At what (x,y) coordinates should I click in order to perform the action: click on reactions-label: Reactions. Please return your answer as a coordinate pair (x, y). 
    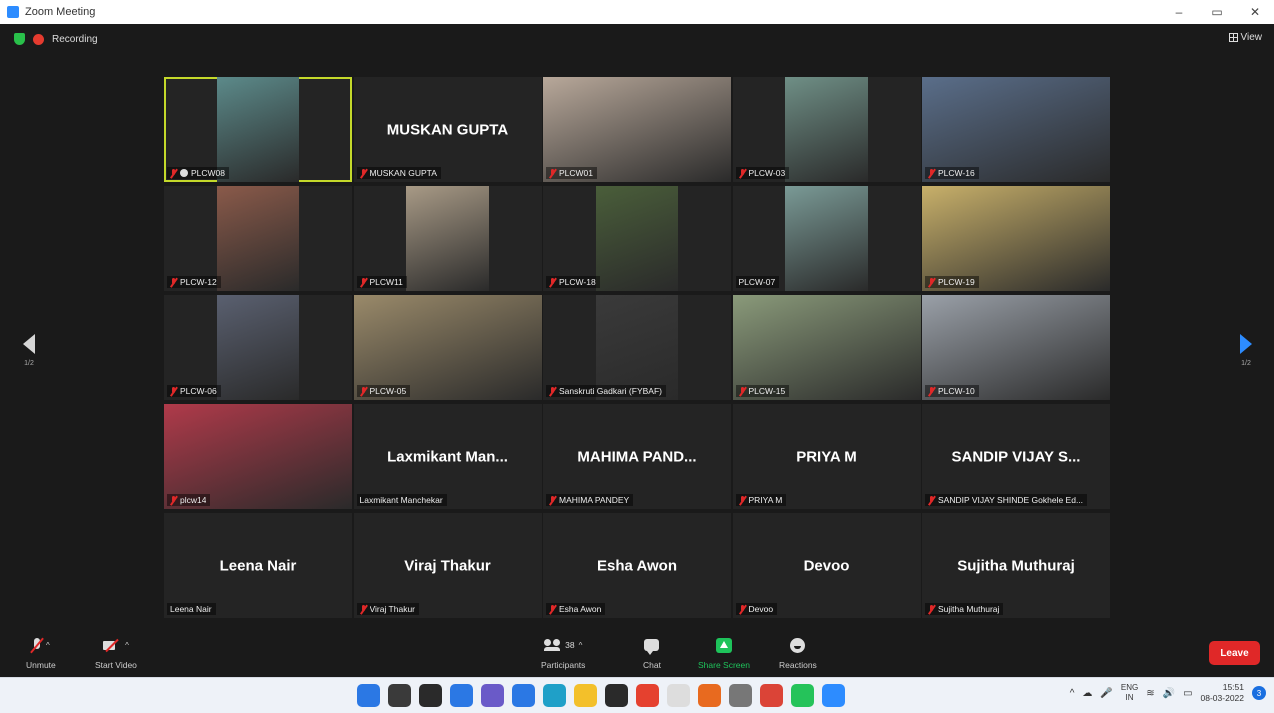
    Looking at the image, I should click on (798, 665).